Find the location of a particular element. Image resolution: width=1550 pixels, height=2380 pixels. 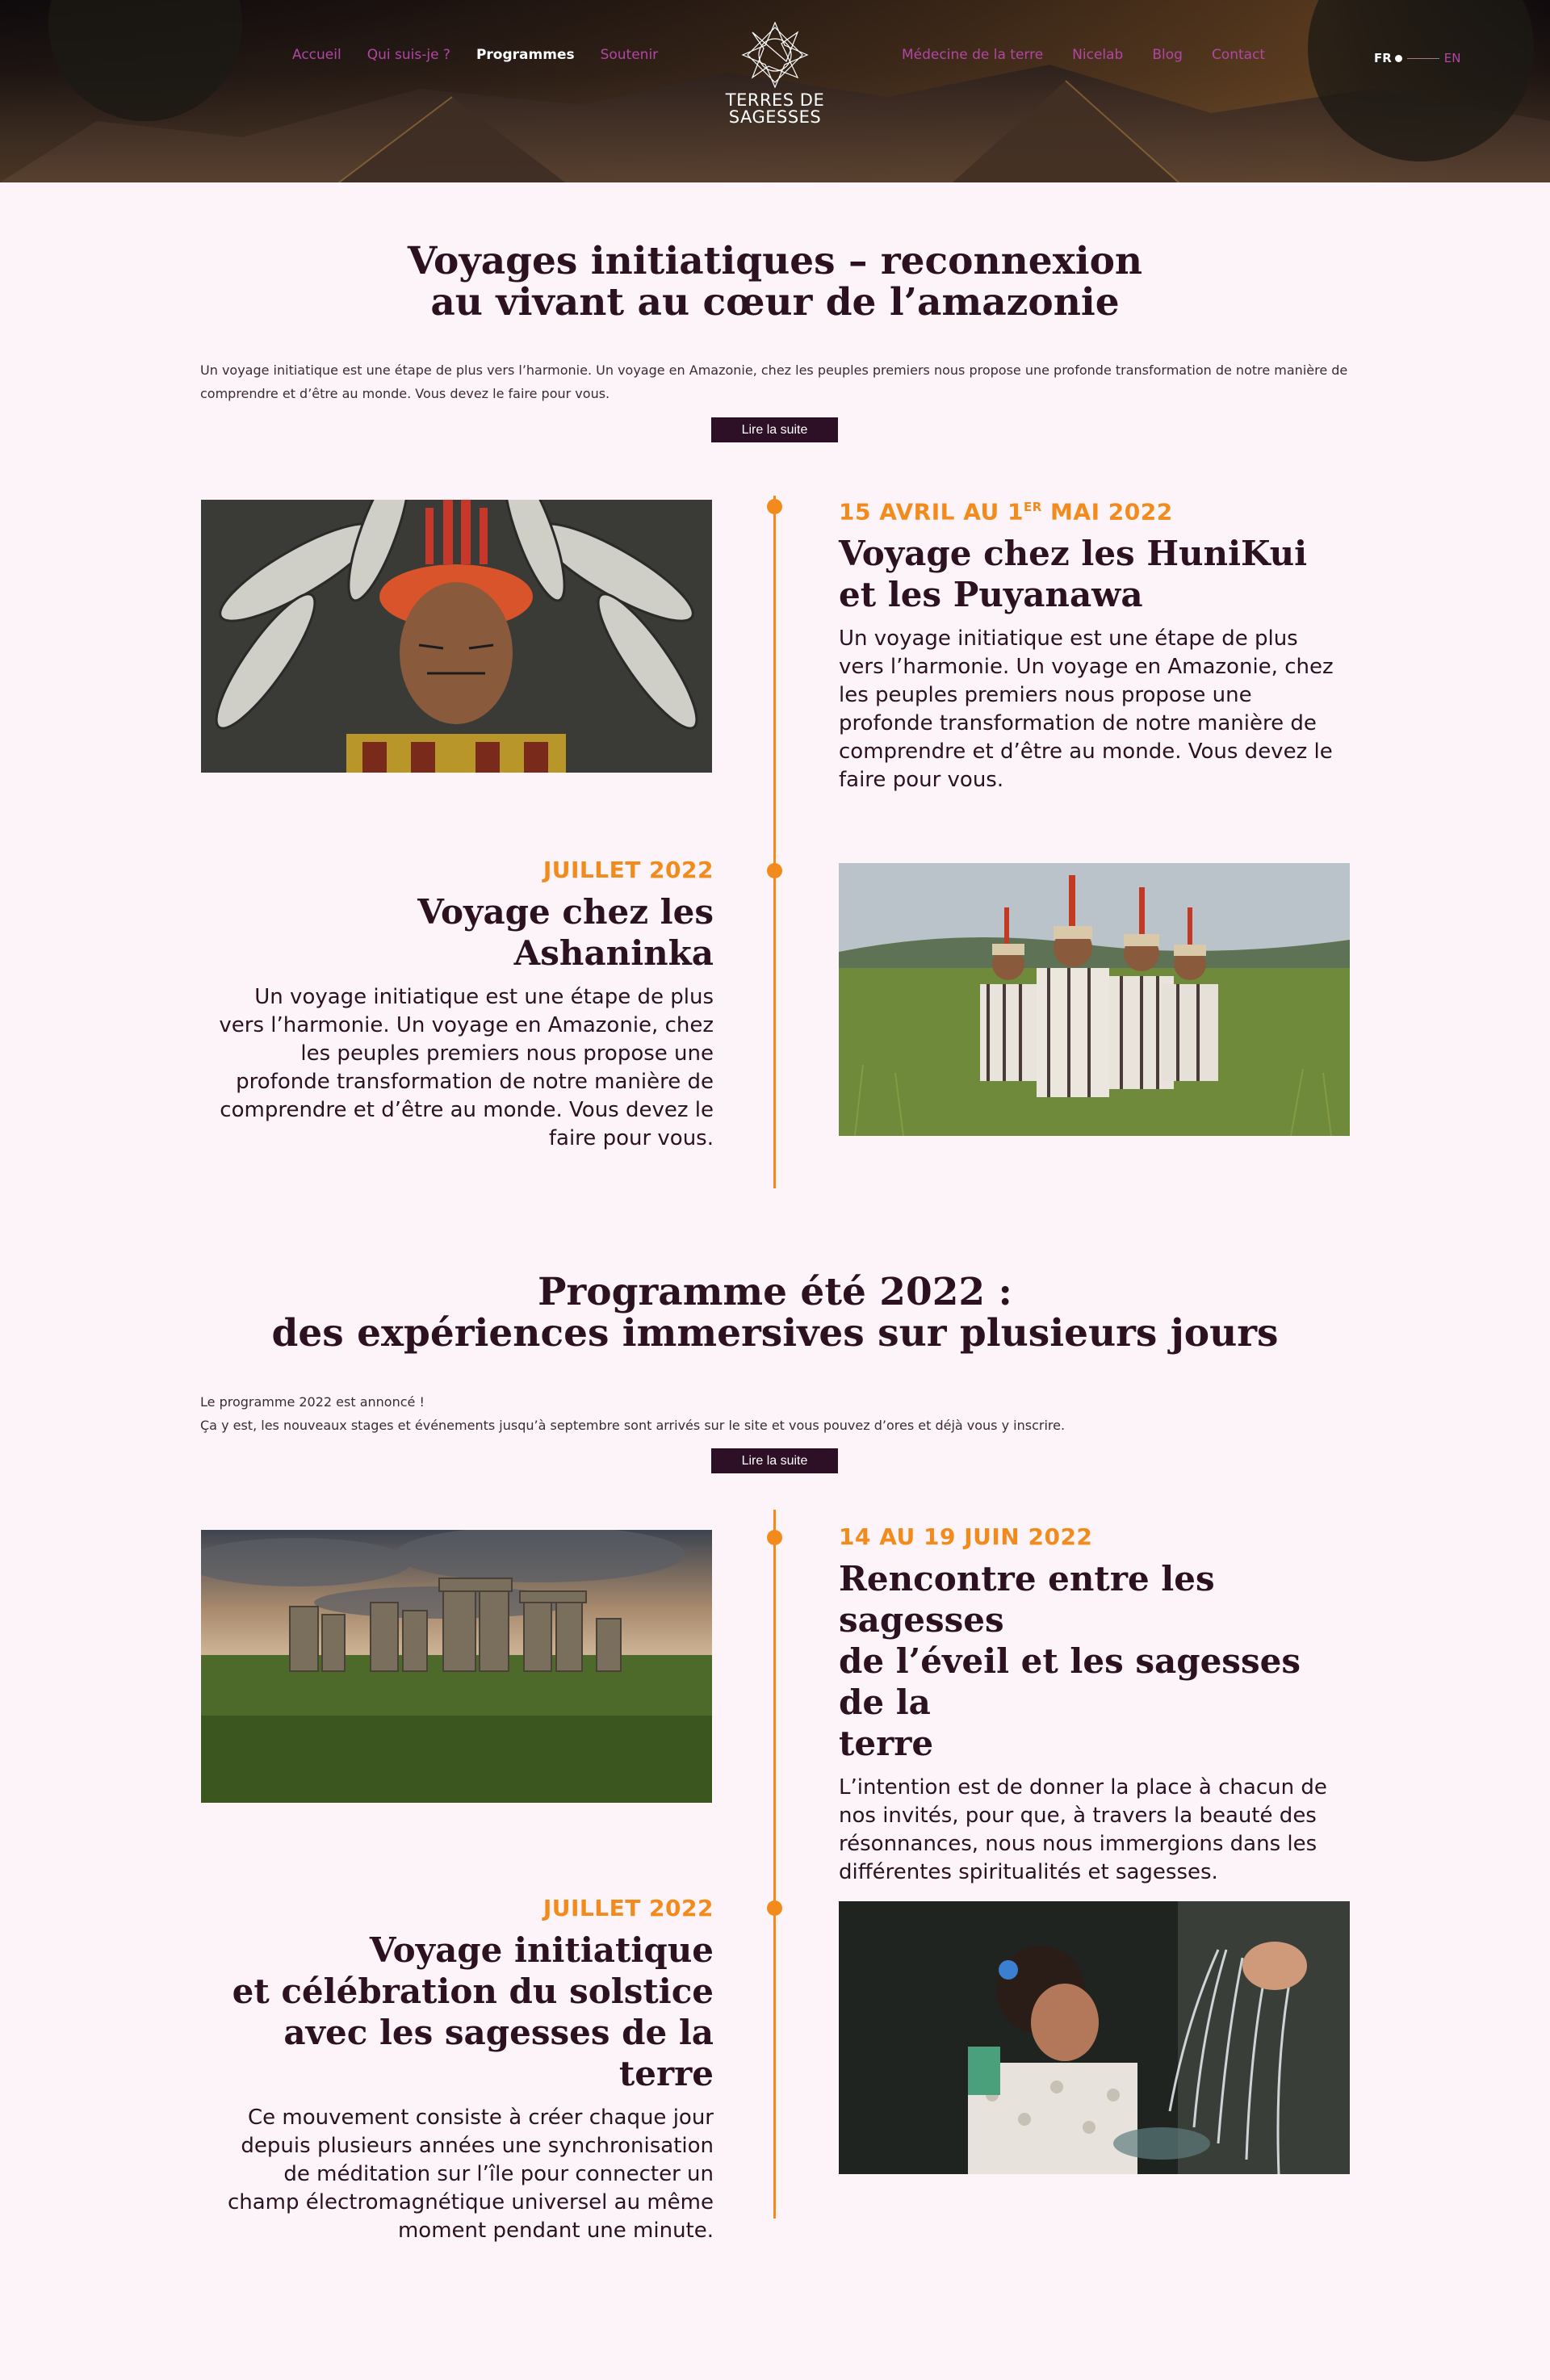

entry-title-line2: de l’éveil et les sagesses de la is located at coordinates (1070, 1682).